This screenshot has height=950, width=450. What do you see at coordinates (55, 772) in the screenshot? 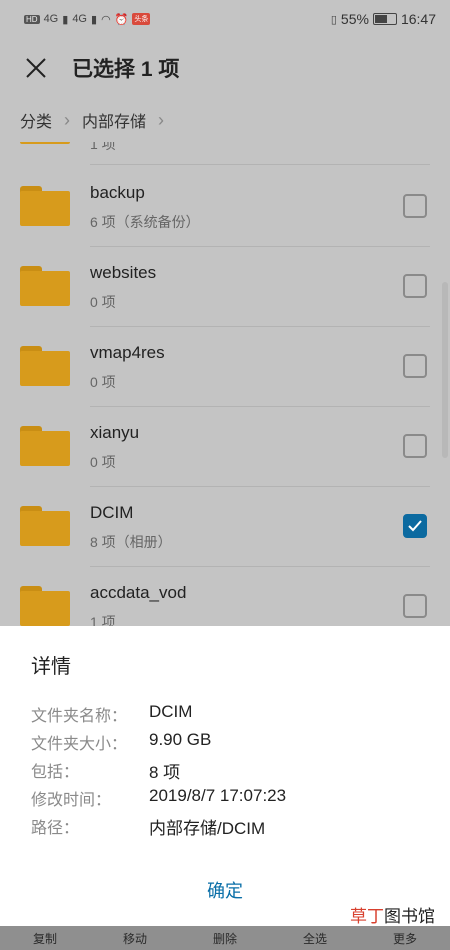
I see `detail-label: 包括：` at bounding box center [55, 772].